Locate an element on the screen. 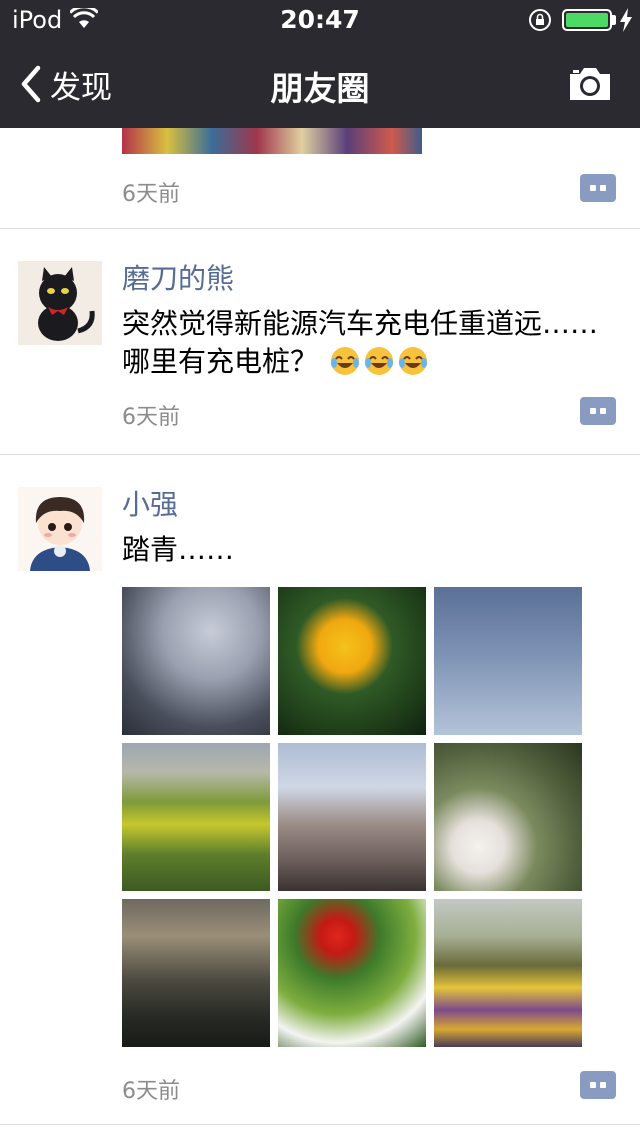 The image size is (640, 1136). author-name: 小强 is located at coordinates (369, 505).